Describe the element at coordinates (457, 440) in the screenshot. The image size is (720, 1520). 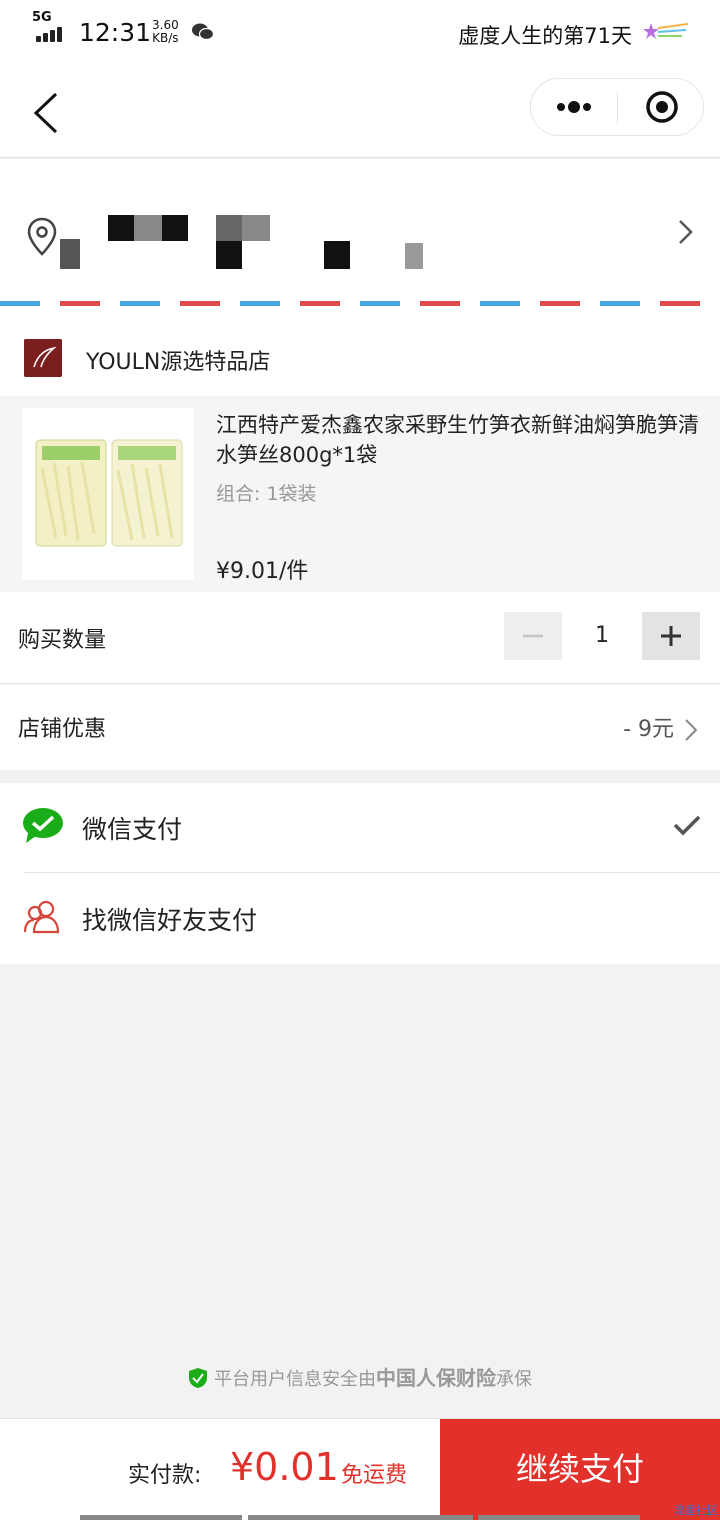
I see `product-title: 江西特产爱杰鑫农家采野生竹笋衣新鲜油焖笋脆笋清水笋丝800g*1袋` at that location.